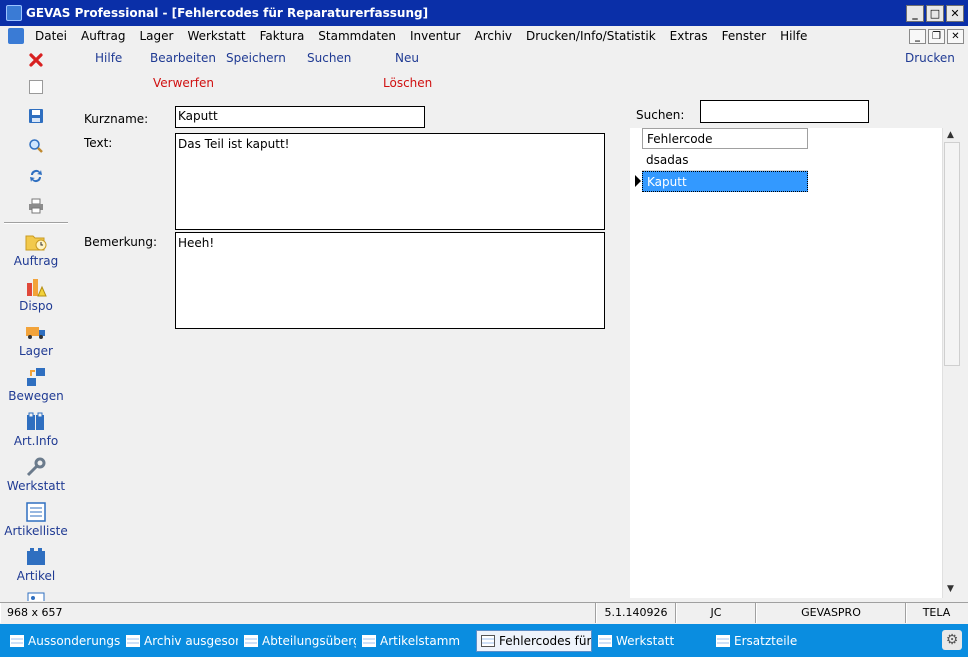  Describe the element at coordinates (917, 36) in the screenshot. I see `mdi-minimize-button: _` at that location.